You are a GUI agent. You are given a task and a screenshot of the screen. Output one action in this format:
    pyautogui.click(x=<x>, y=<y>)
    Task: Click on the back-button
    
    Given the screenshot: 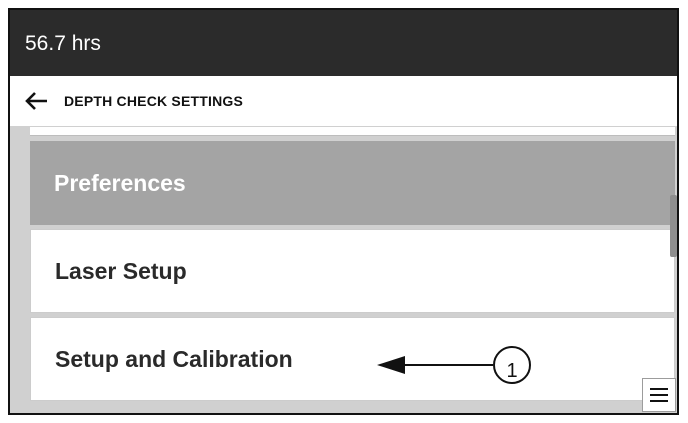 What is the action you would take?
    pyautogui.click(x=37, y=101)
    